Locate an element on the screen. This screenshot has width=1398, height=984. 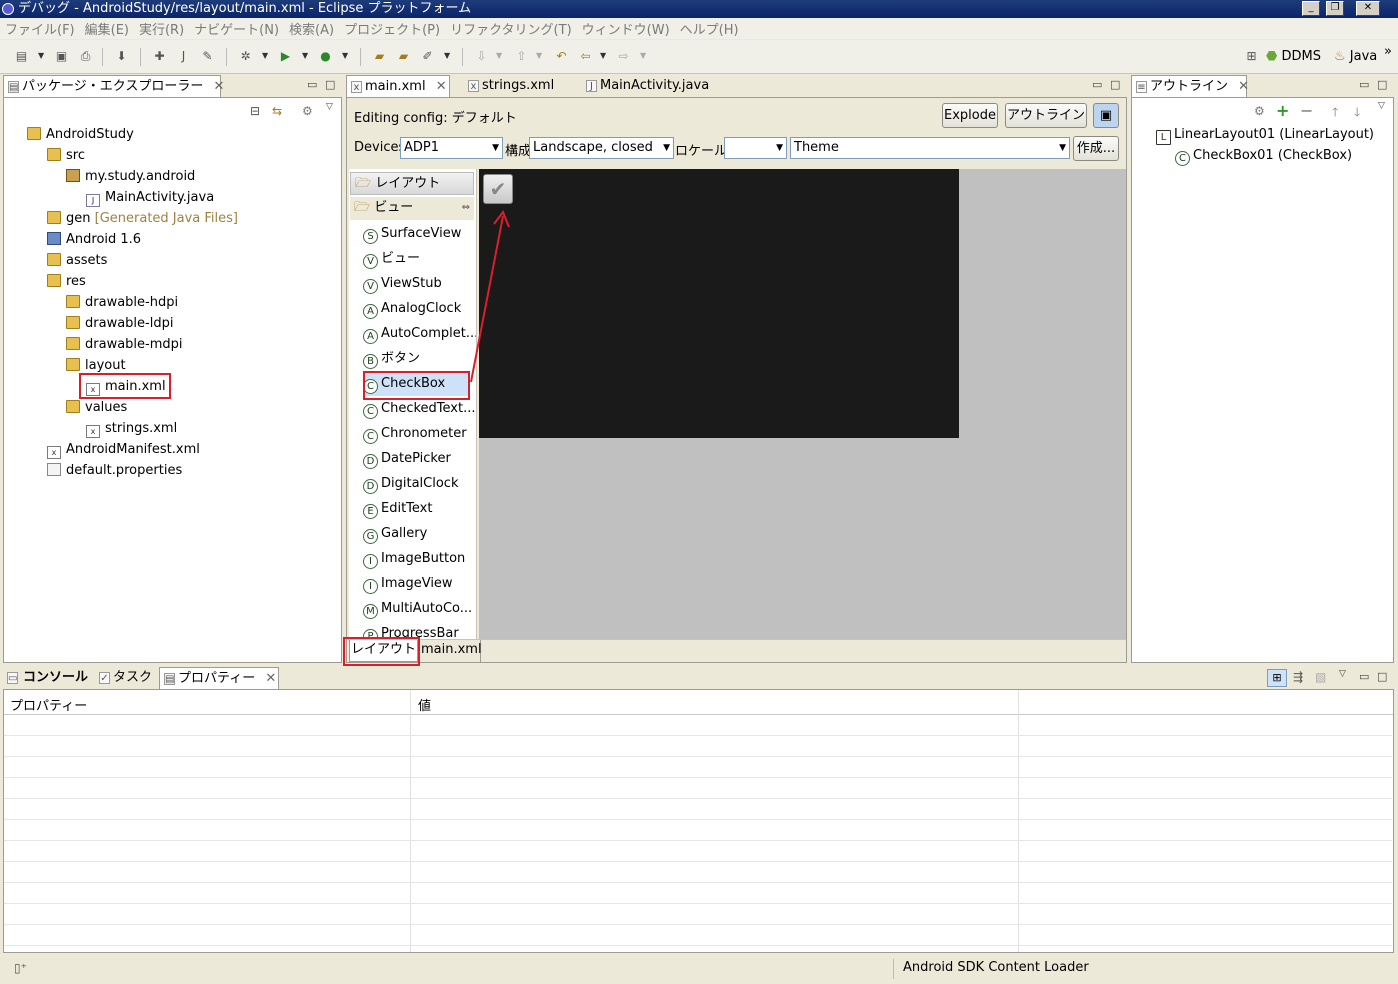
prev-annotation-icon: ⇧ is located at coordinates (521, 56).